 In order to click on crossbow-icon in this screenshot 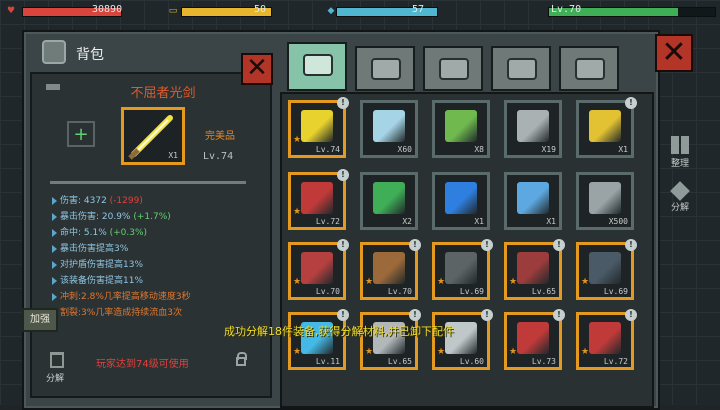, I will do `click(461, 268)`.